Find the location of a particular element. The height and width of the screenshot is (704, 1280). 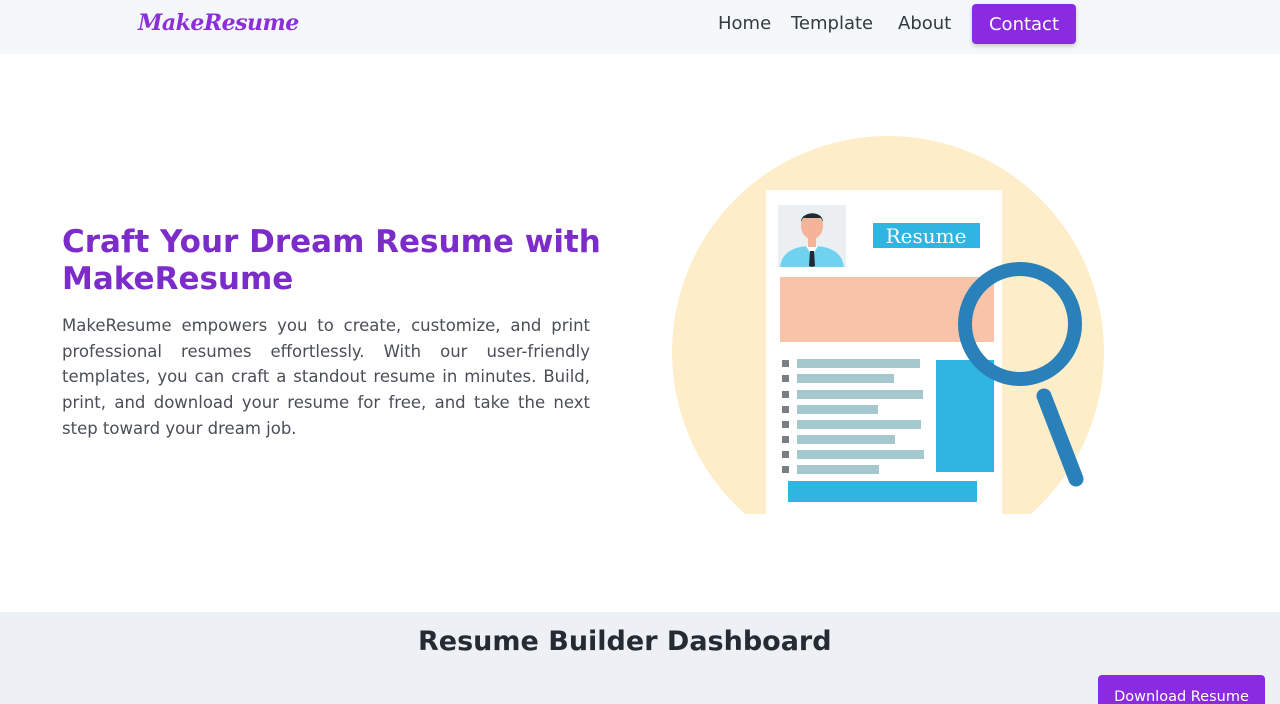

bottom-bar is located at coordinates (882, 491).